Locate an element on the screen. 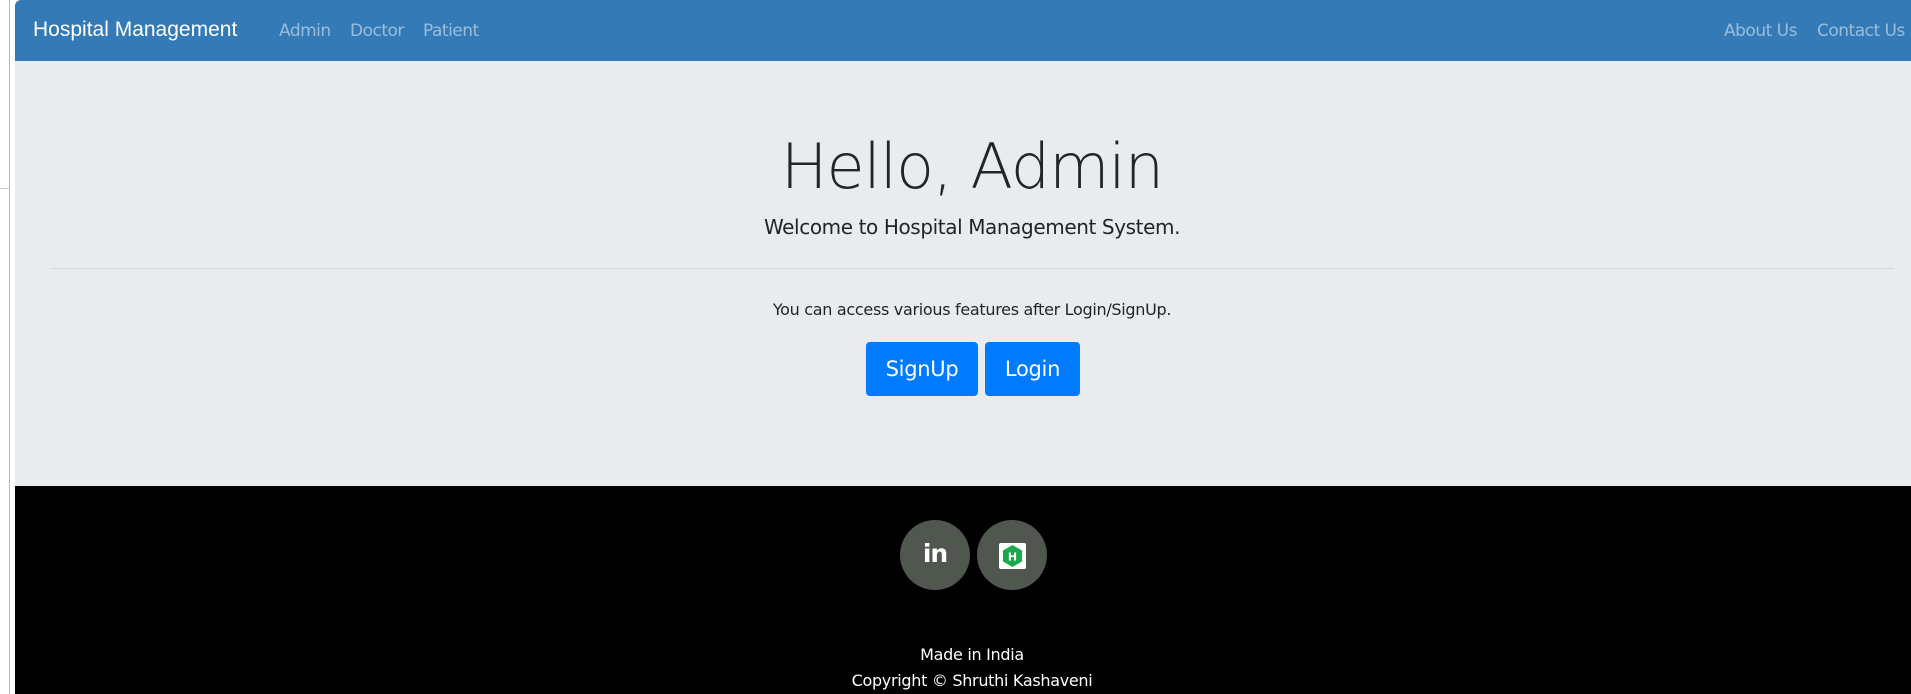  linkedin-icon: in is located at coordinates (935, 553).